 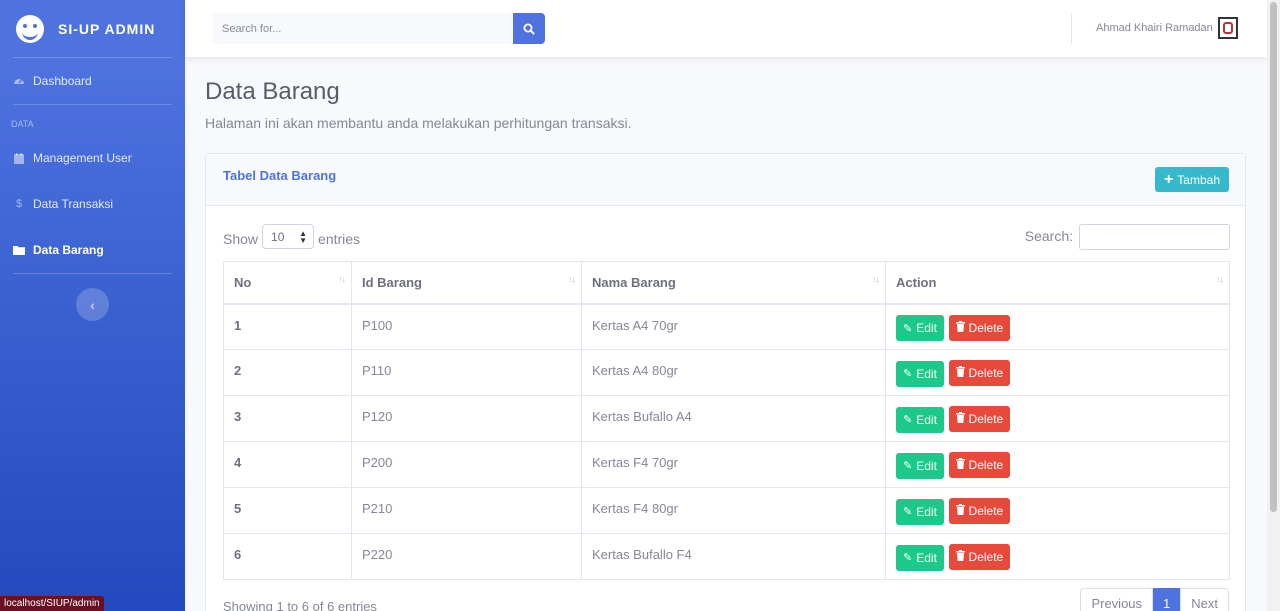 I want to click on sidebar-divider, so click(x=92, y=273).